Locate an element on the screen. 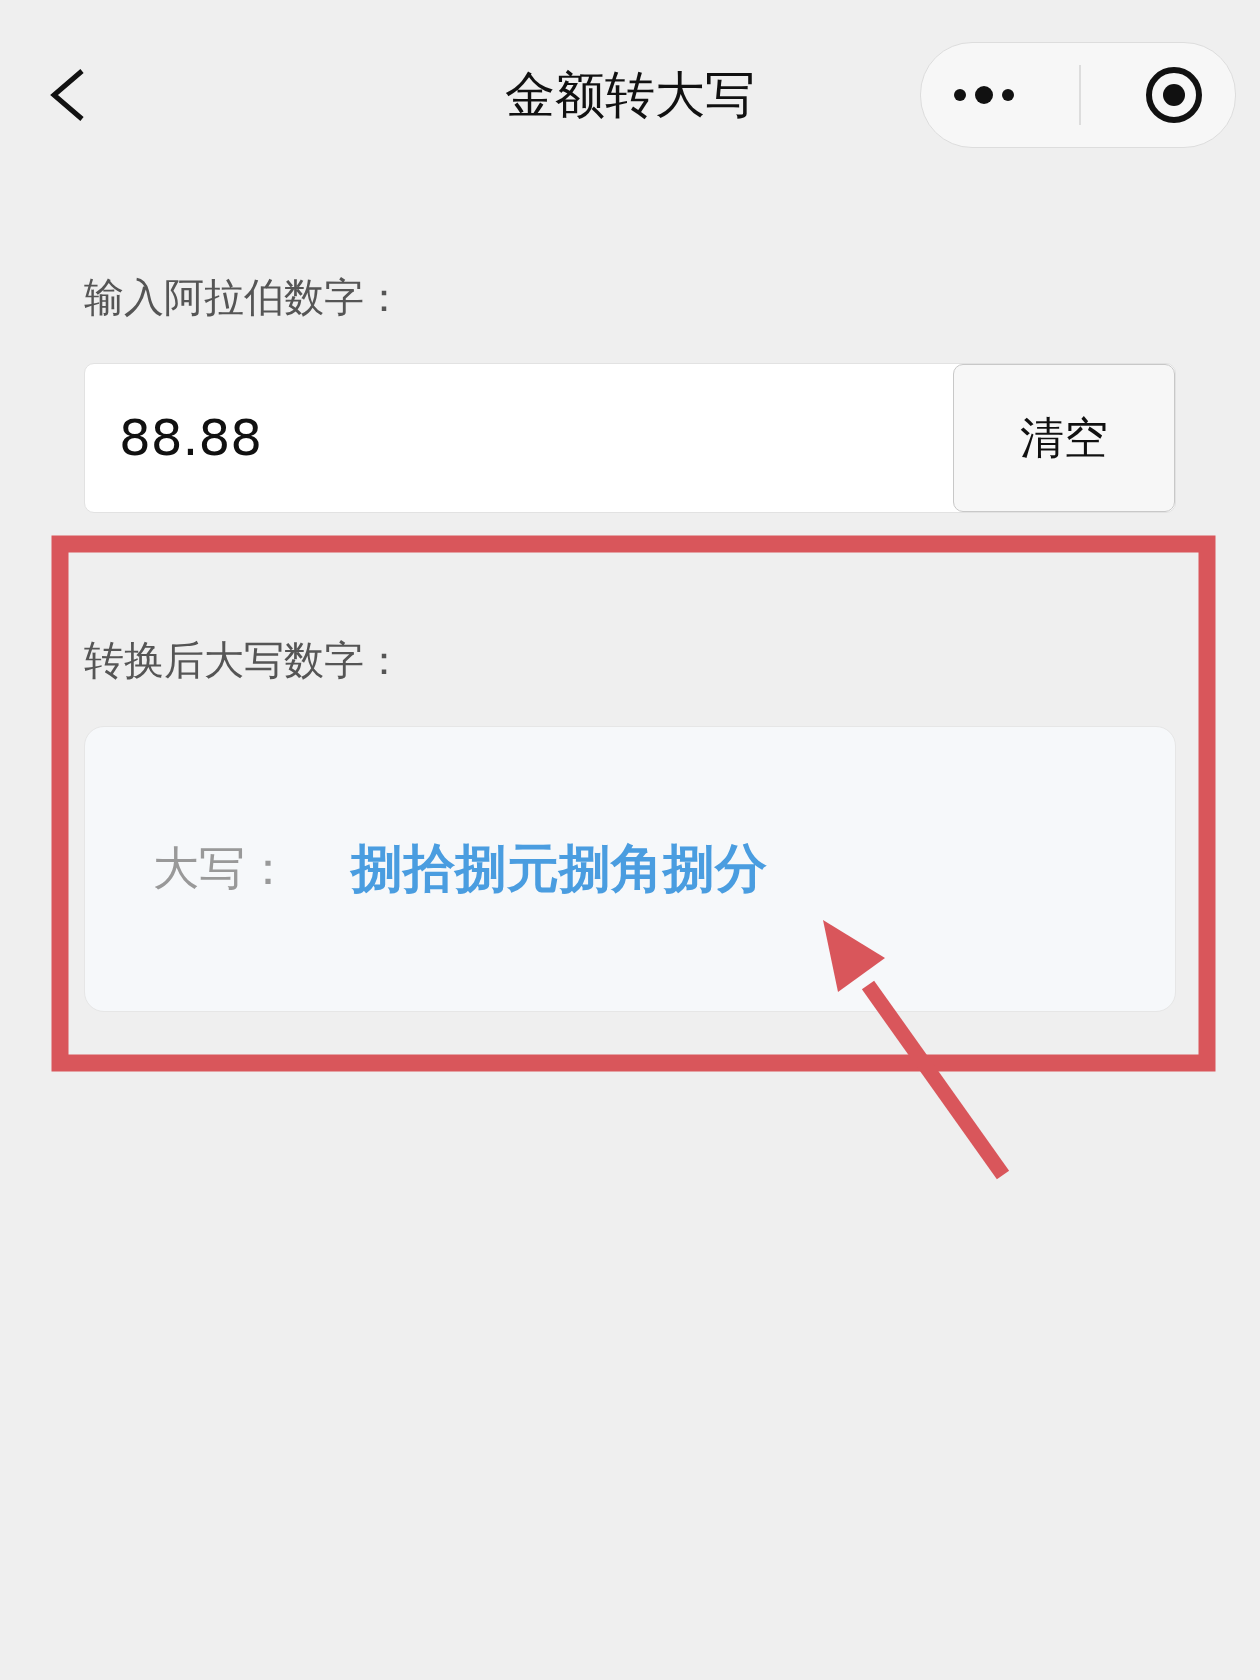  result-label: 大写： is located at coordinates (222, 868).